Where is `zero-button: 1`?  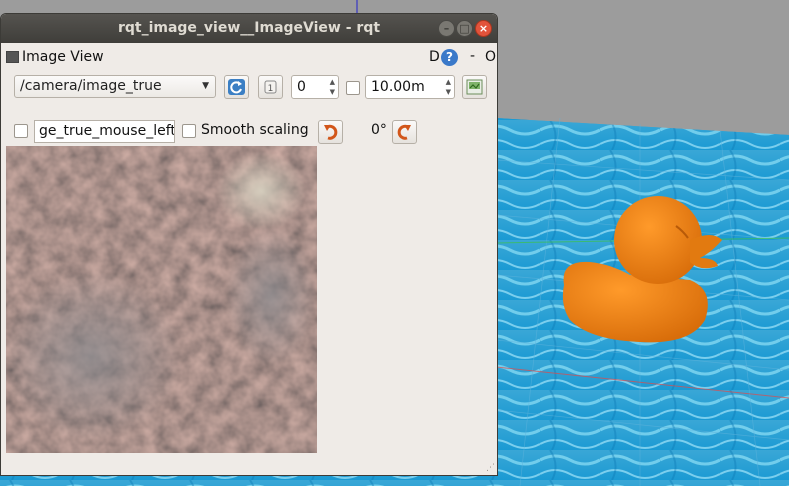
zero-button: 1 is located at coordinates (270, 87).